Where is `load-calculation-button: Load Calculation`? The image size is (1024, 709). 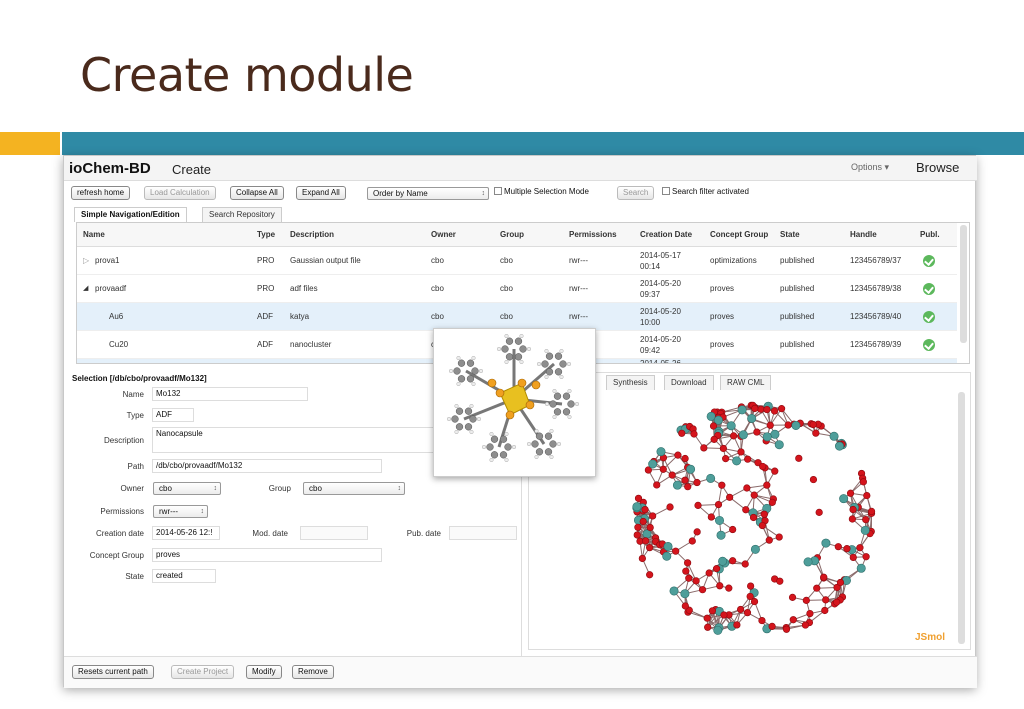
load-calculation-button: Load Calculation is located at coordinates (180, 193).